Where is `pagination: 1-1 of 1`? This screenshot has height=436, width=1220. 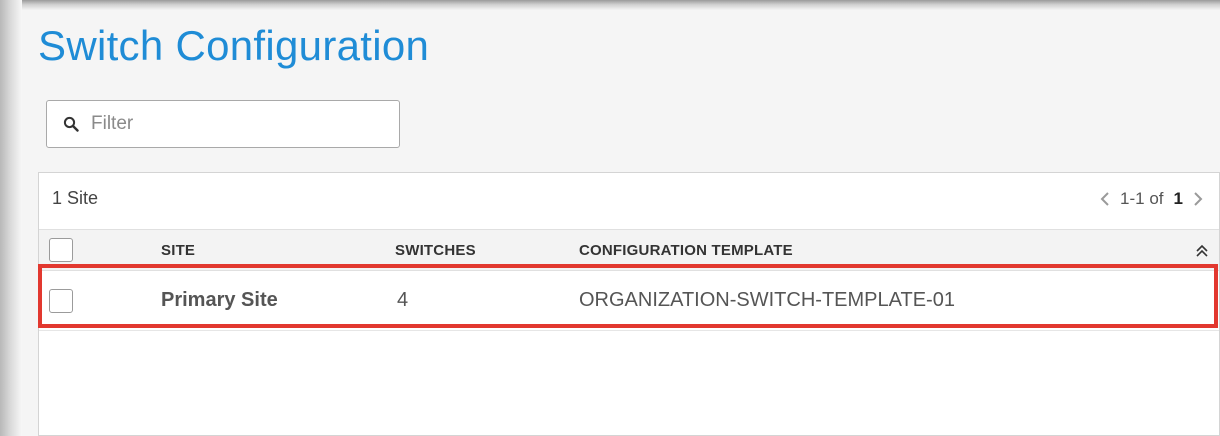
pagination: 1-1 of 1 is located at coordinates (1151, 199).